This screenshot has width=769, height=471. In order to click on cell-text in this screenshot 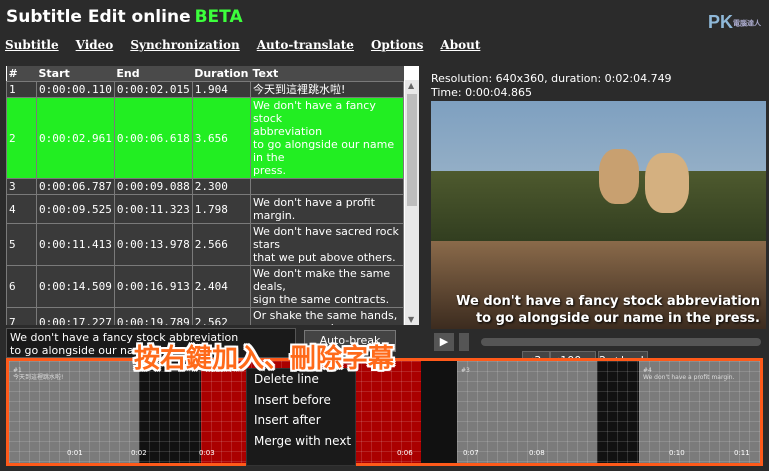, I will do `click(327, 186)`.